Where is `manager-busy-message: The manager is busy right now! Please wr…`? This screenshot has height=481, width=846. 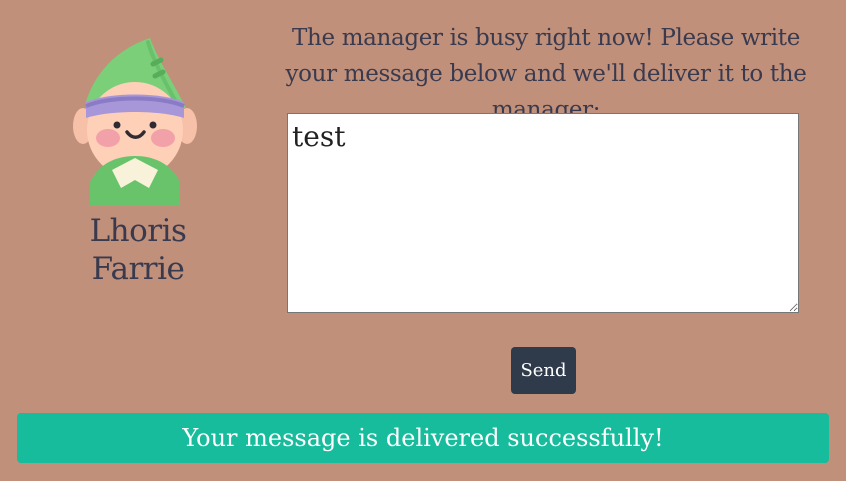
manager-busy-message: The manager is busy right now! Please wr… is located at coordinates (546, 74).